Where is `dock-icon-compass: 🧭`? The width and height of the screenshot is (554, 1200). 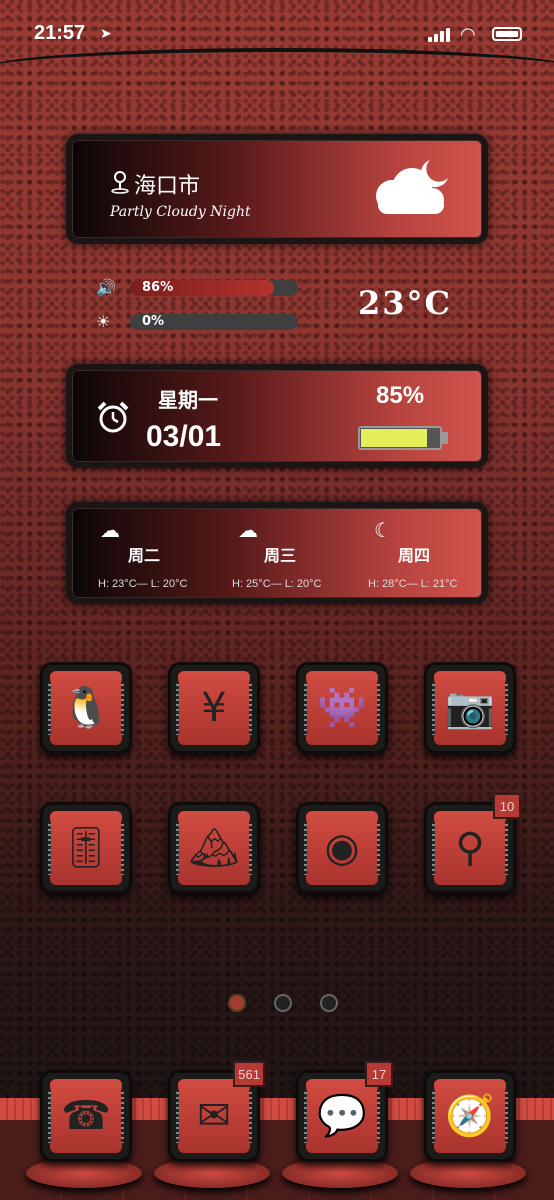
dock-icon-compass: 🧭 is located at coordinates (470, 1116).